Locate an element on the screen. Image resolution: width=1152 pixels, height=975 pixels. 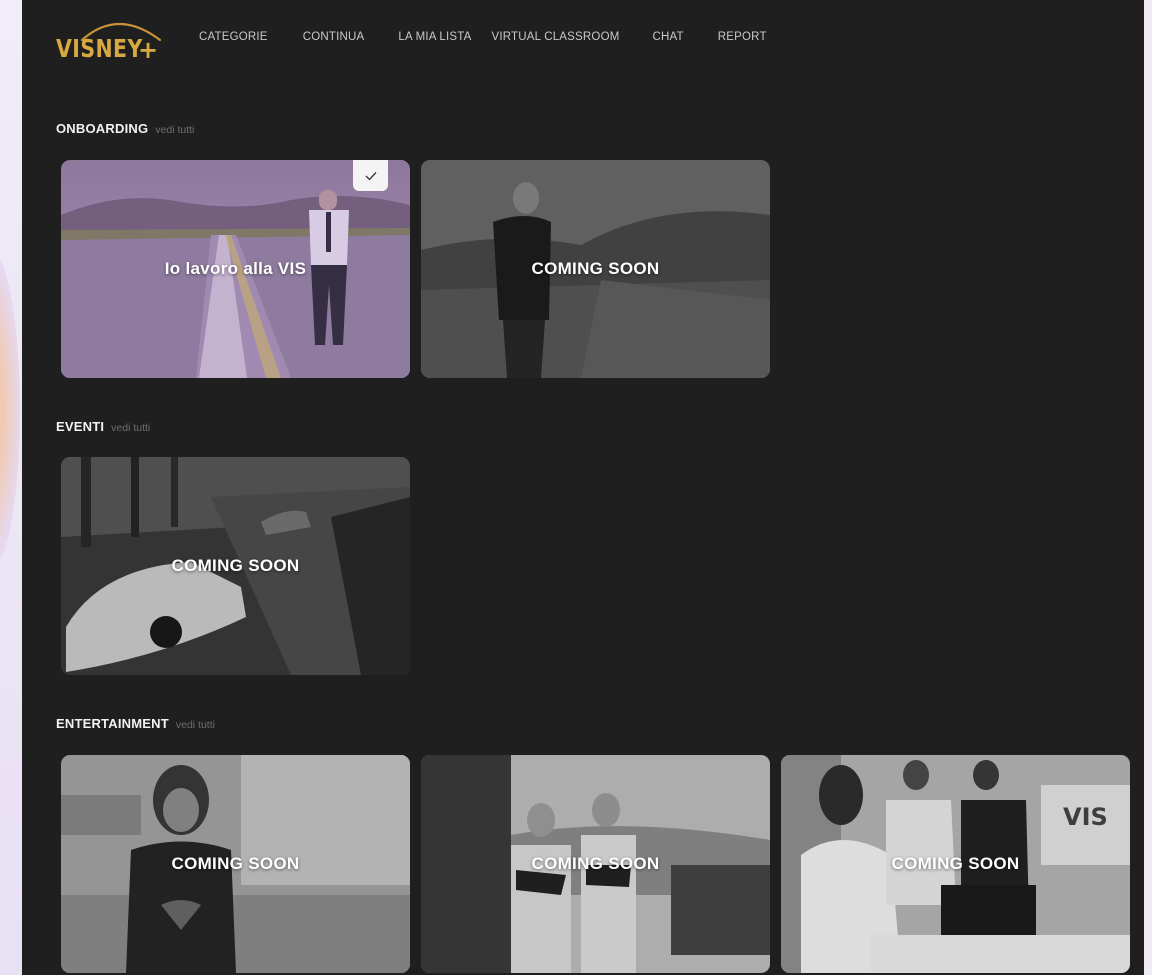
background-decoration is located at coordinates (10, 410).